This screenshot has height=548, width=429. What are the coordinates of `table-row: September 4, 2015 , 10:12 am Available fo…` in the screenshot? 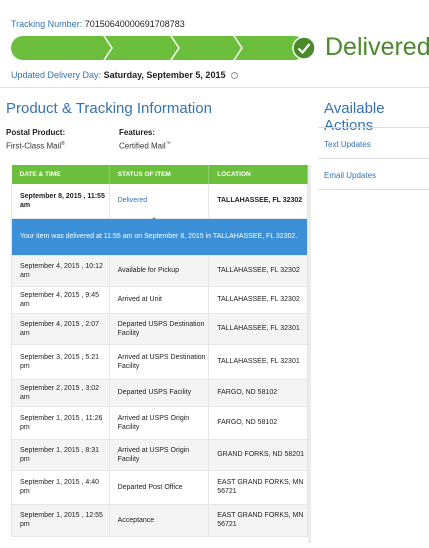 It's located at (159, 271).